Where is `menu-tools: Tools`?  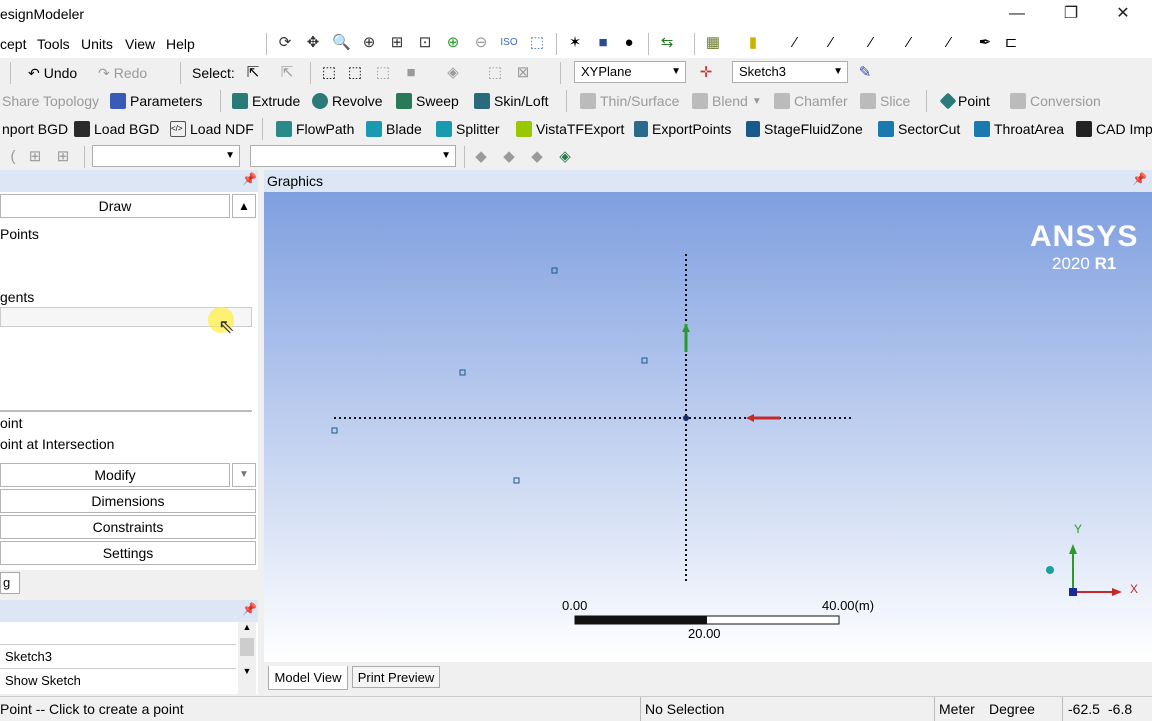 menu-tools: Tools is located at coordinates (53, 44).